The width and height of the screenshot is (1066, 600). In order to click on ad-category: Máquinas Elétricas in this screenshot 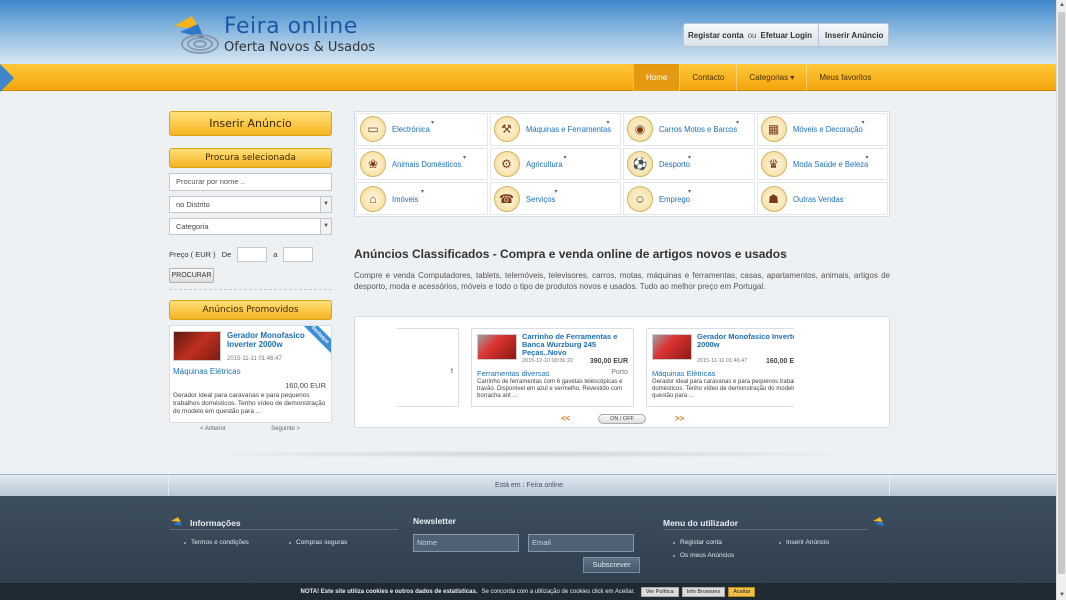, I will do `click(683, 373)`.